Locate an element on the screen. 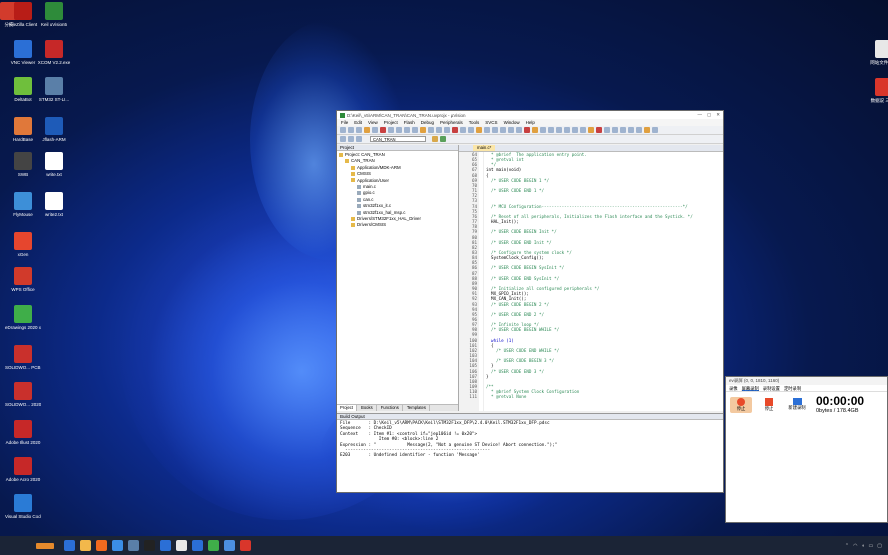 This screenshot has height=555, width=888. code-line: * @retval None is located at coordinates (604, 396).